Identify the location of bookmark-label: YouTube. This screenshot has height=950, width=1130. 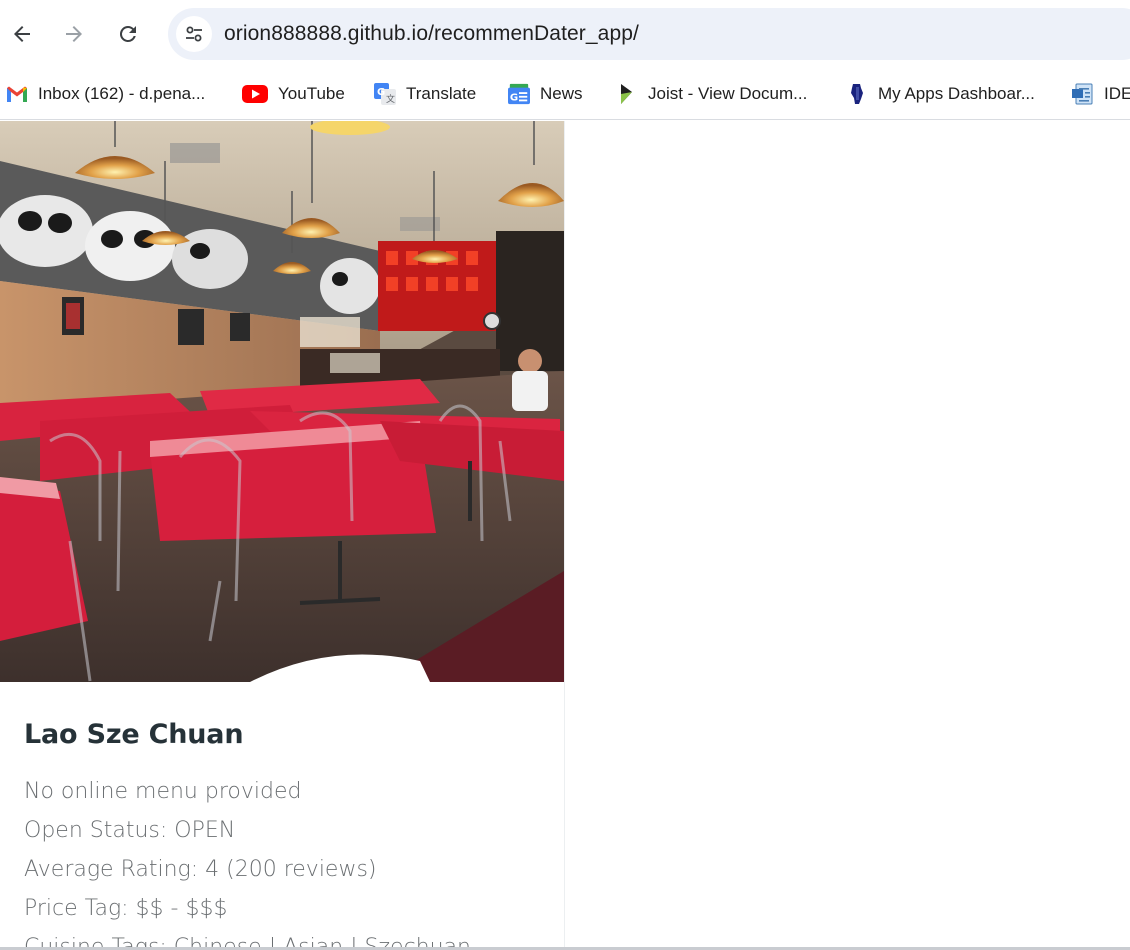
(311, 93).